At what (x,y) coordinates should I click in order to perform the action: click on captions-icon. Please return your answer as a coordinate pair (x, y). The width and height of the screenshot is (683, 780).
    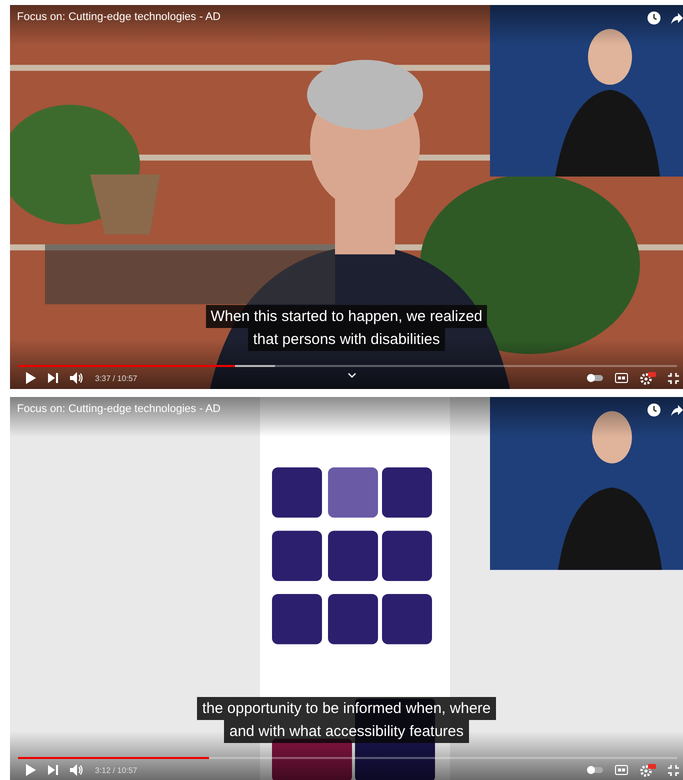
    Looking at the image, I should click on (621, 378).